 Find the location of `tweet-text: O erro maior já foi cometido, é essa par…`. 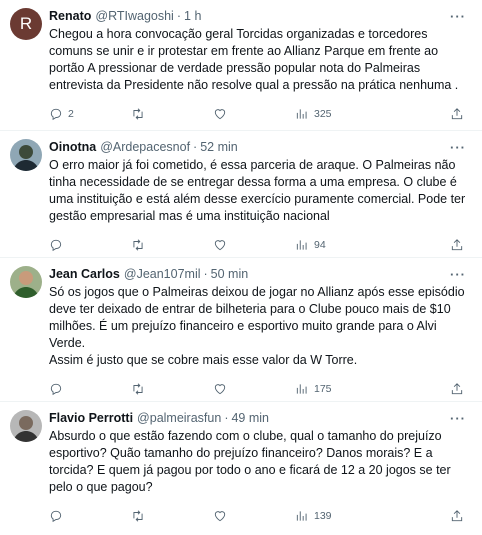

tweet-text: O erro maior já foi cometido, é essa par… is located at coordinates (258, 191).